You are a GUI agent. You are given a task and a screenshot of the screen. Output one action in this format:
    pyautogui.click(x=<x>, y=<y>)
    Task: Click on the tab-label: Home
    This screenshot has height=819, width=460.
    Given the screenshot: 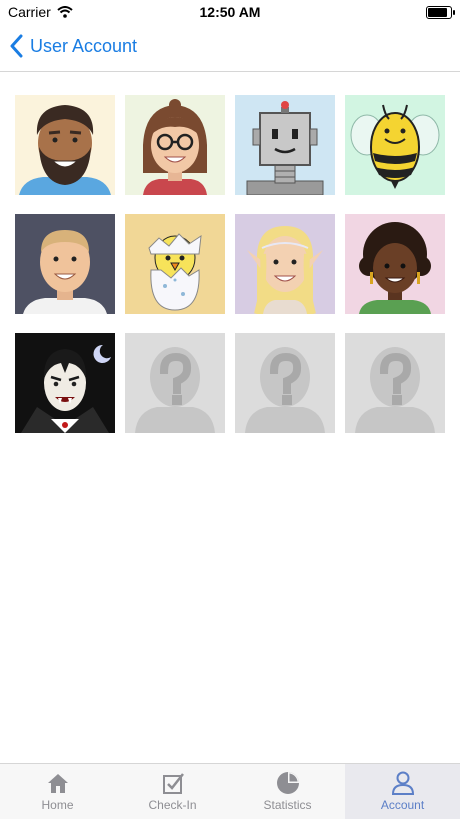 What is the action you would take?
    pyautogui.click(x=57, y=805)
    